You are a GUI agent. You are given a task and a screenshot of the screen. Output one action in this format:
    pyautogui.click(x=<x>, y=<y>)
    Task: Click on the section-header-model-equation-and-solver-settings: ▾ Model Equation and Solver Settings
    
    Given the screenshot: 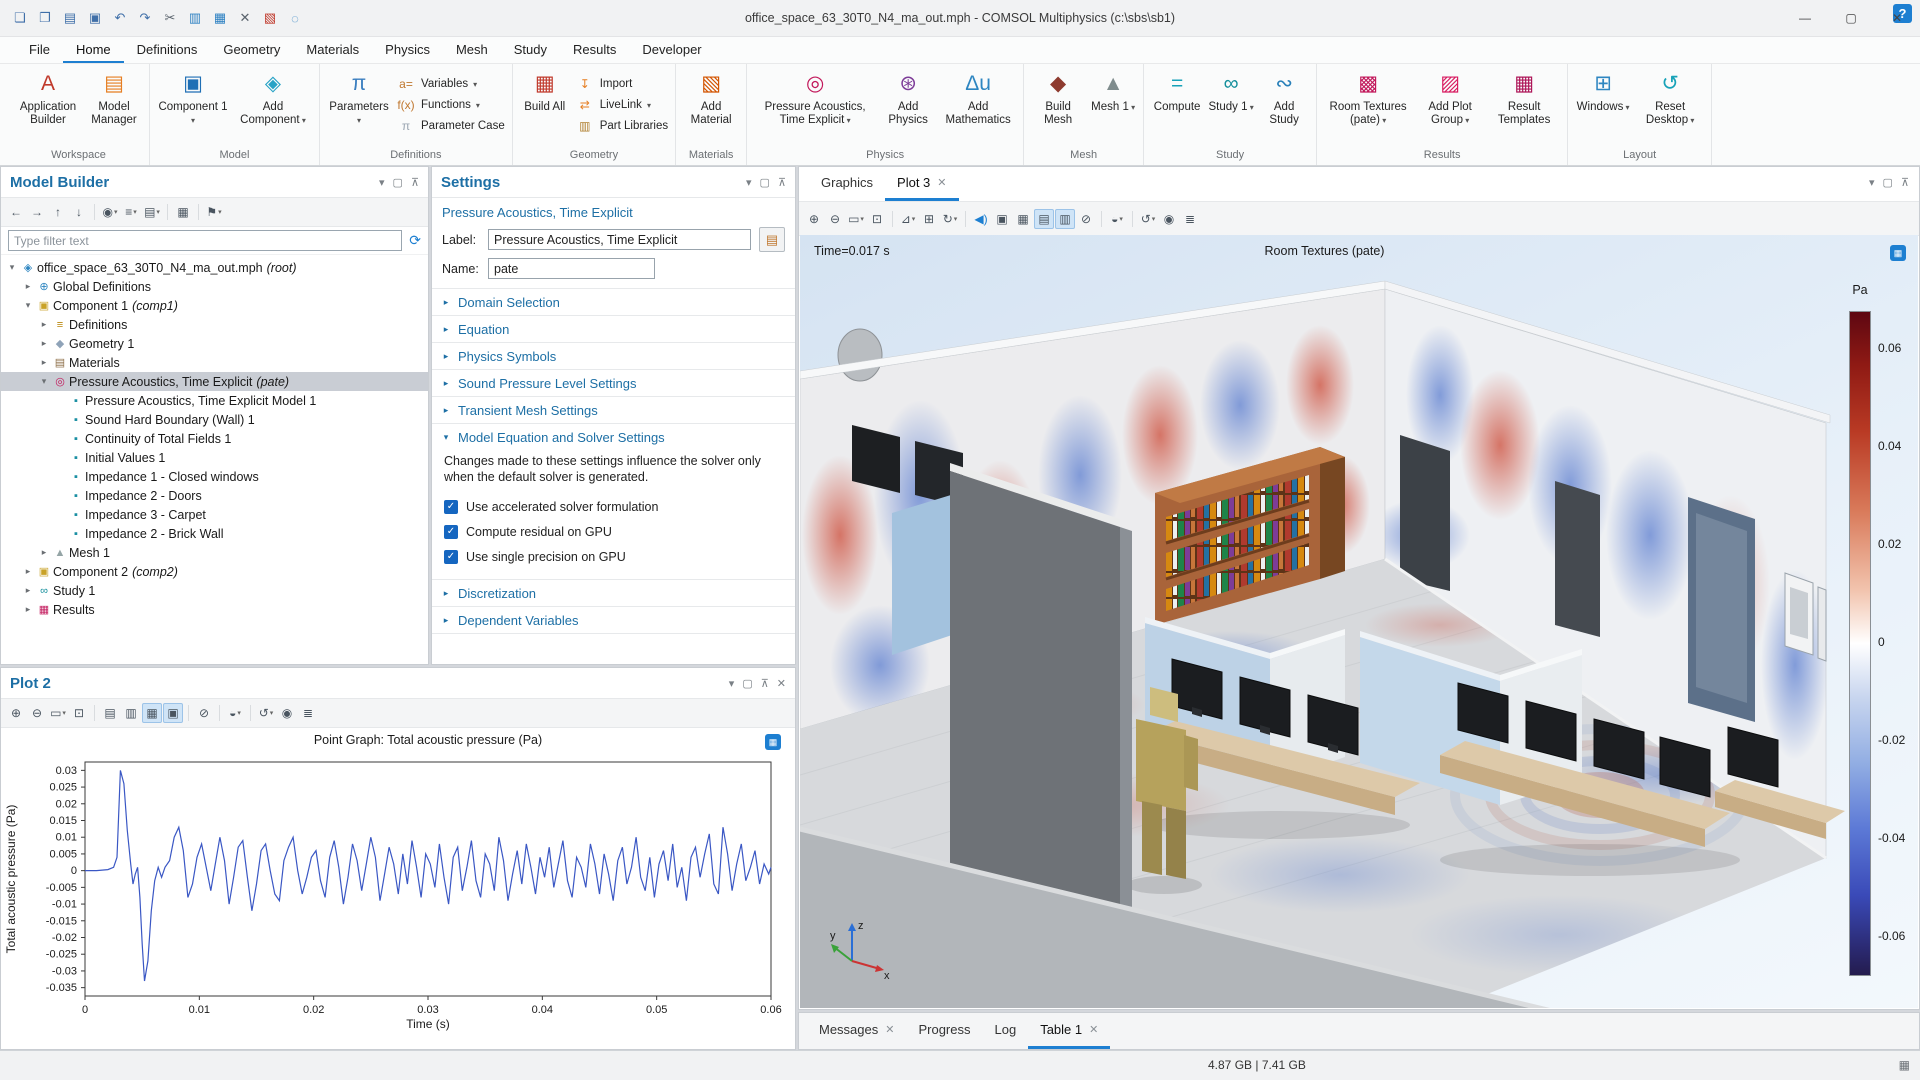 What is the action you would take?
    pyautogui.click(x=613, y=437)
    